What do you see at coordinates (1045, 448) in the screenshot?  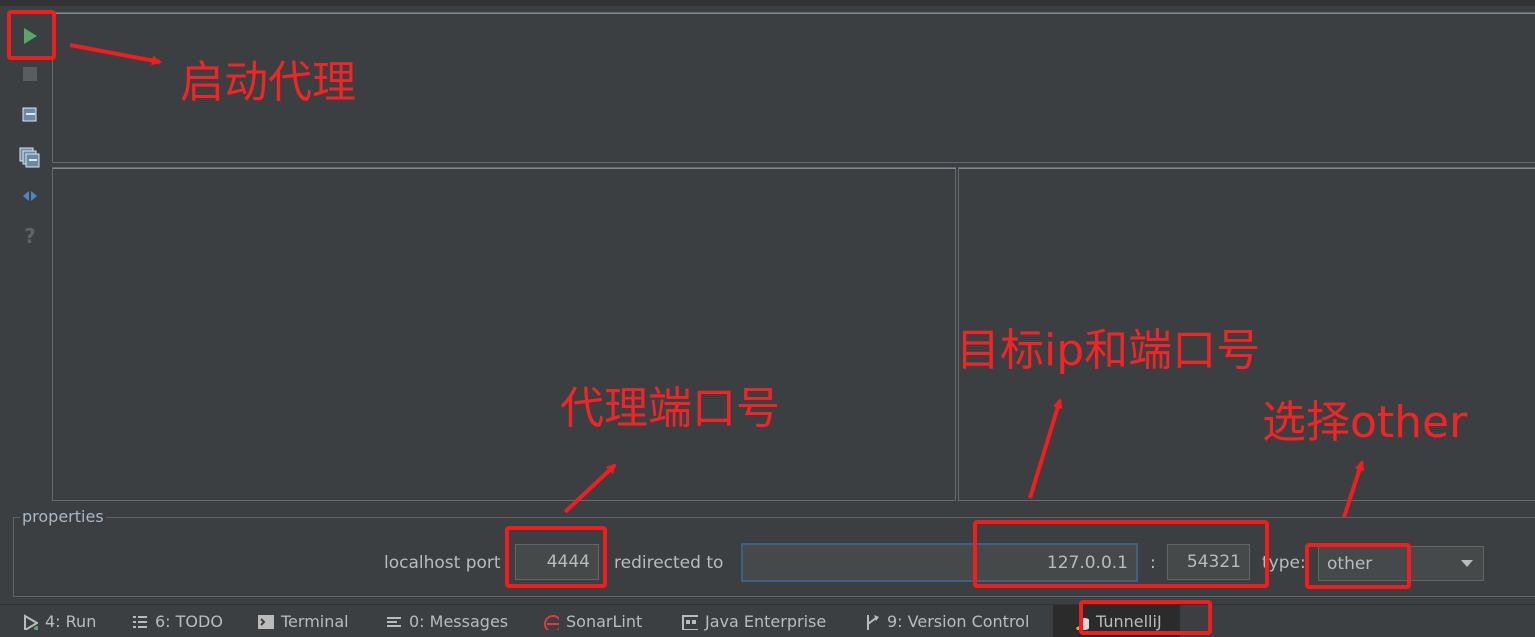 I see `arrow-target` at bounding box center [1045, 448].